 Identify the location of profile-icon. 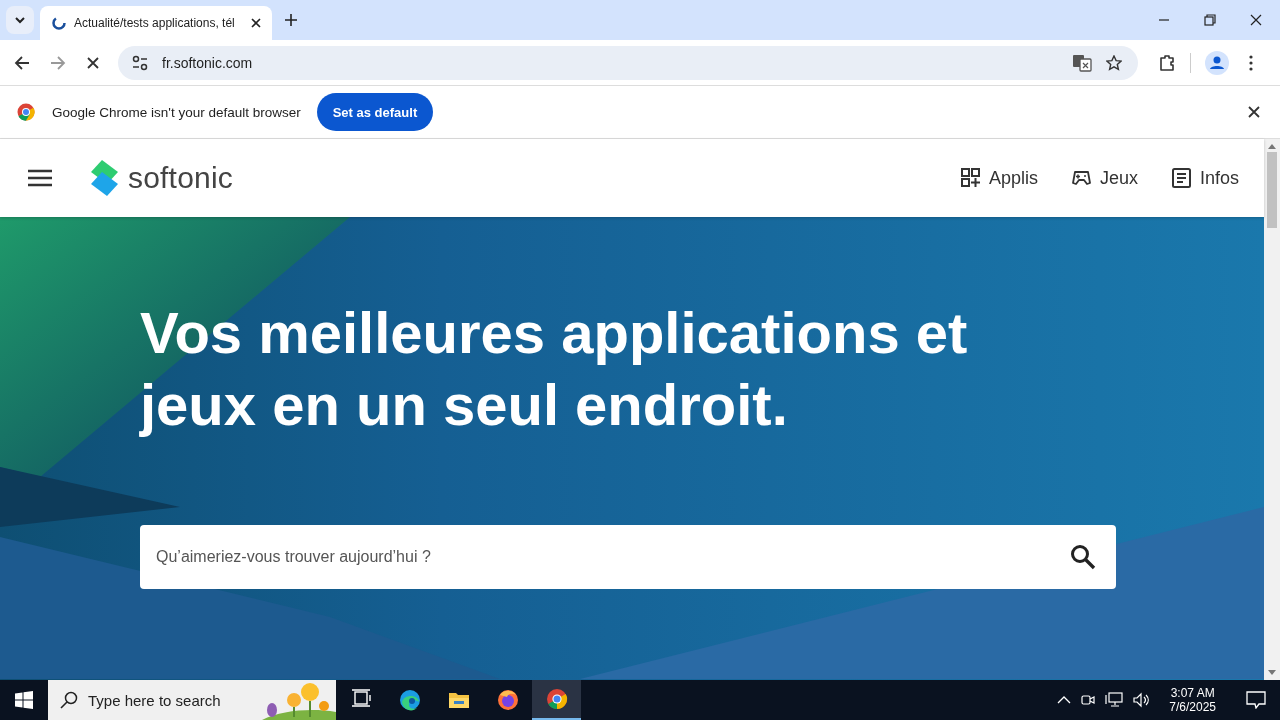
(1217, 62).